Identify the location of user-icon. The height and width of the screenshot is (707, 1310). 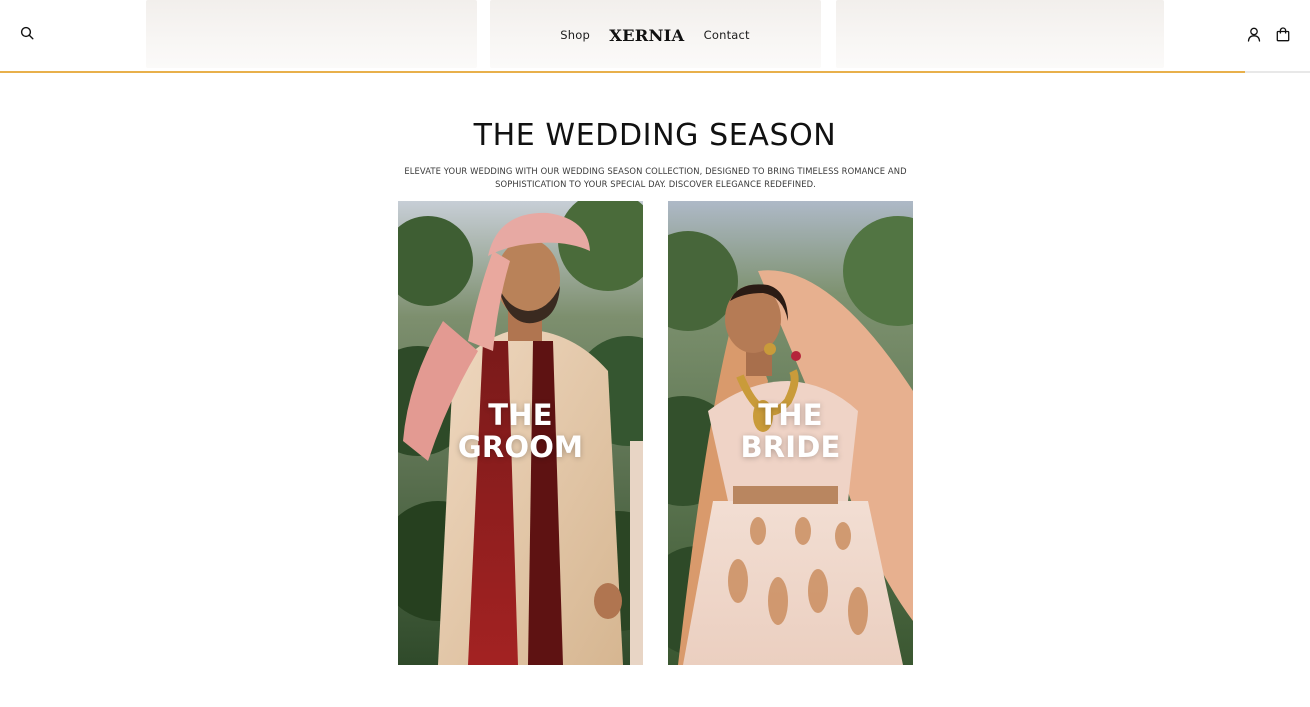
(1254, 34).